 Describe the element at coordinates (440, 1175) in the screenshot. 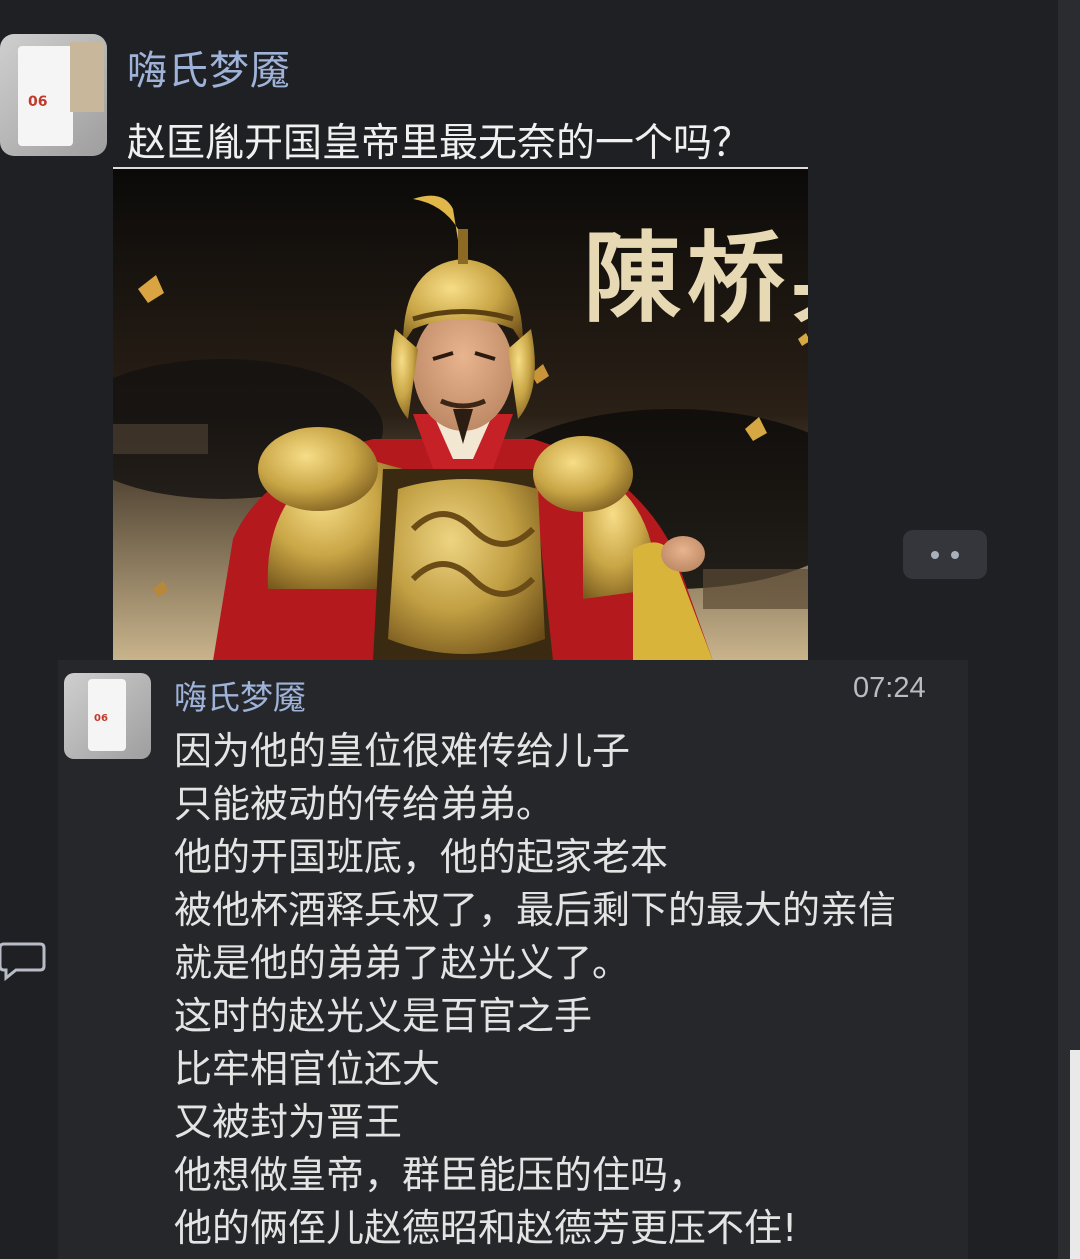

I see `reply-line: 他想做皇帝，群臣能压的住吗，` at that location.